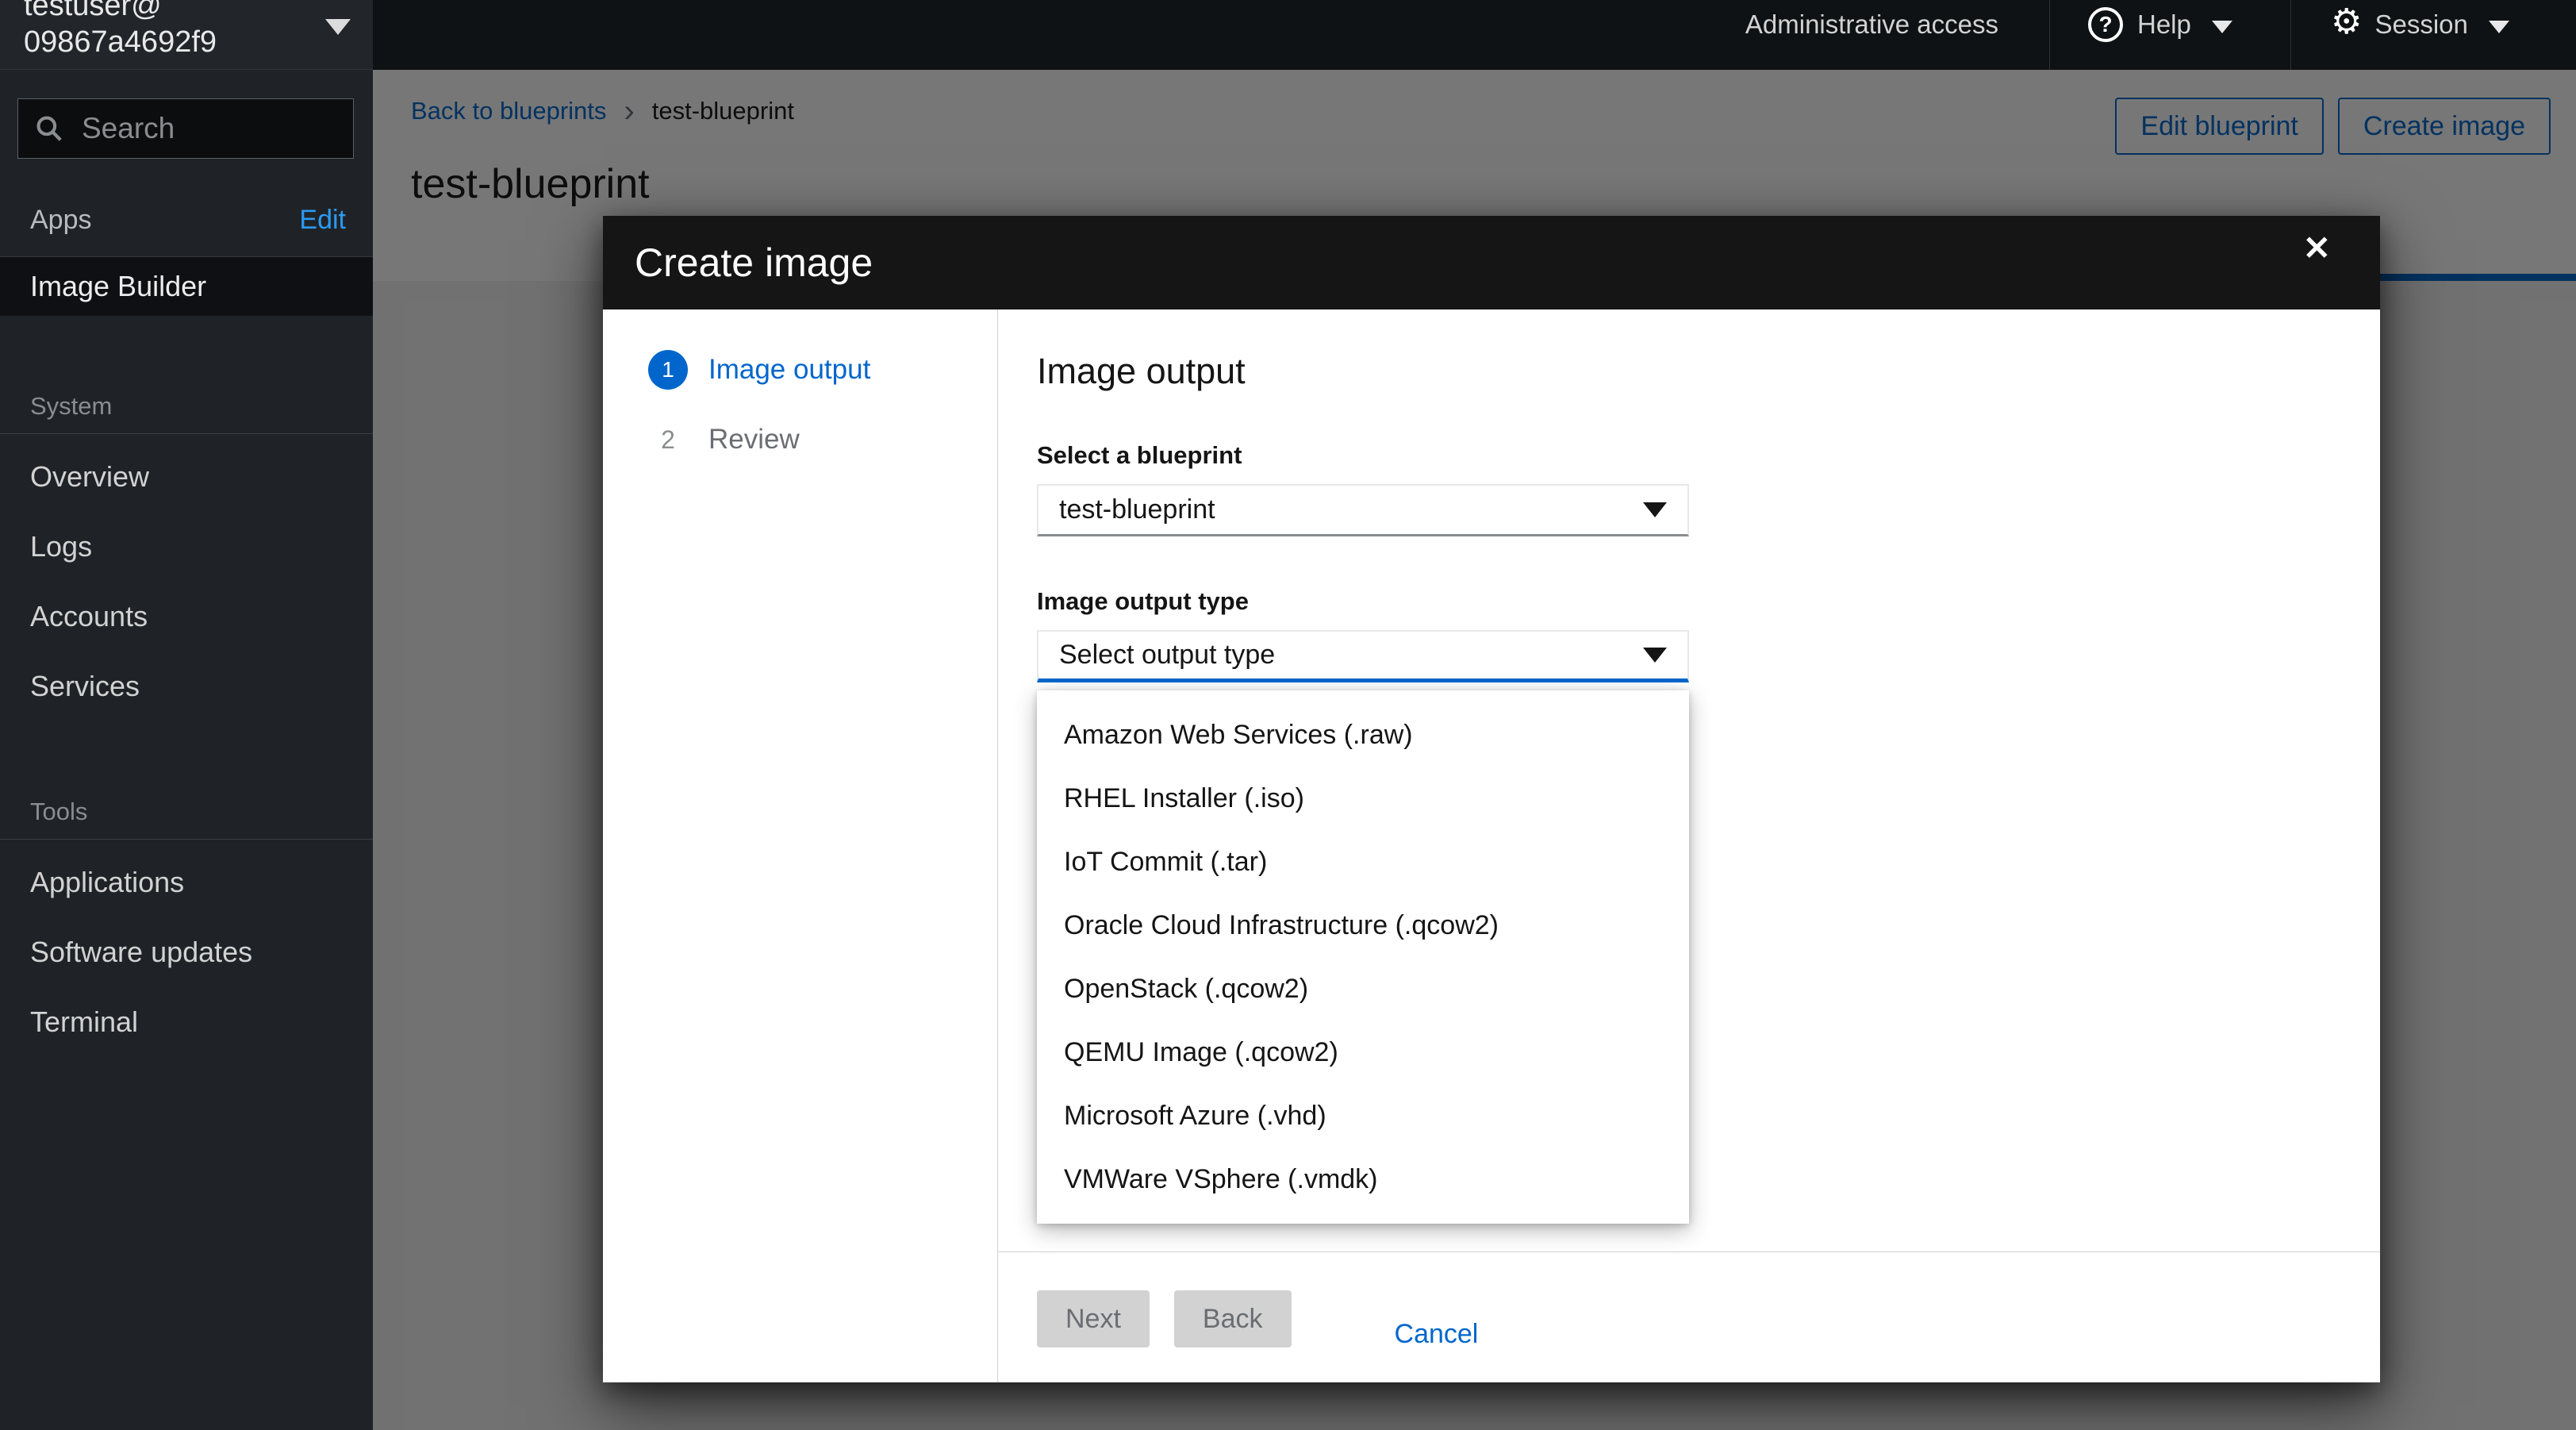 The image size is (2576, 1430). Describe the element at coordinates (1143, 601) in the screenshot. I see `output-type-select-label: Image output type` at that location.